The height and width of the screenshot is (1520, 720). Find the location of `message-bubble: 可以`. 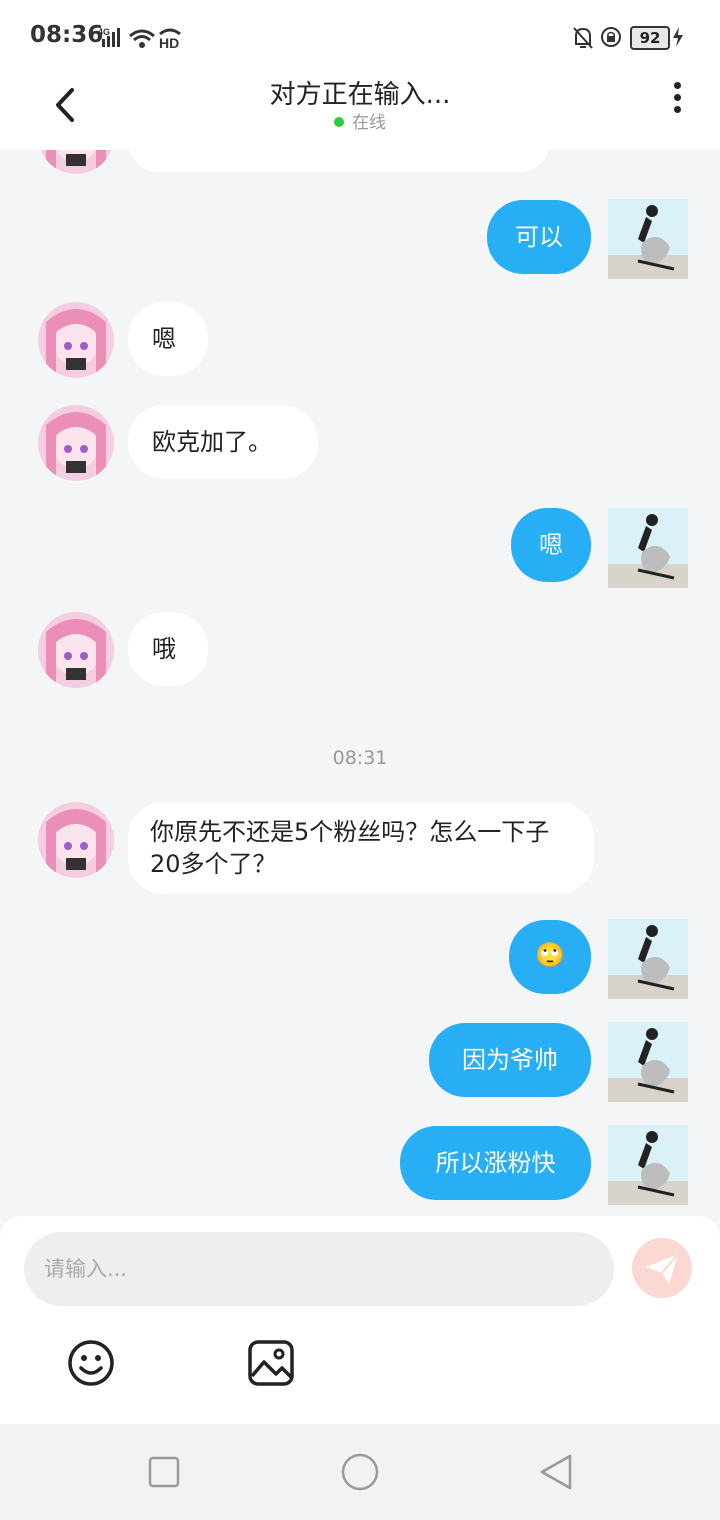

message-bubble: 可以 is located at coordinates (539, 237).